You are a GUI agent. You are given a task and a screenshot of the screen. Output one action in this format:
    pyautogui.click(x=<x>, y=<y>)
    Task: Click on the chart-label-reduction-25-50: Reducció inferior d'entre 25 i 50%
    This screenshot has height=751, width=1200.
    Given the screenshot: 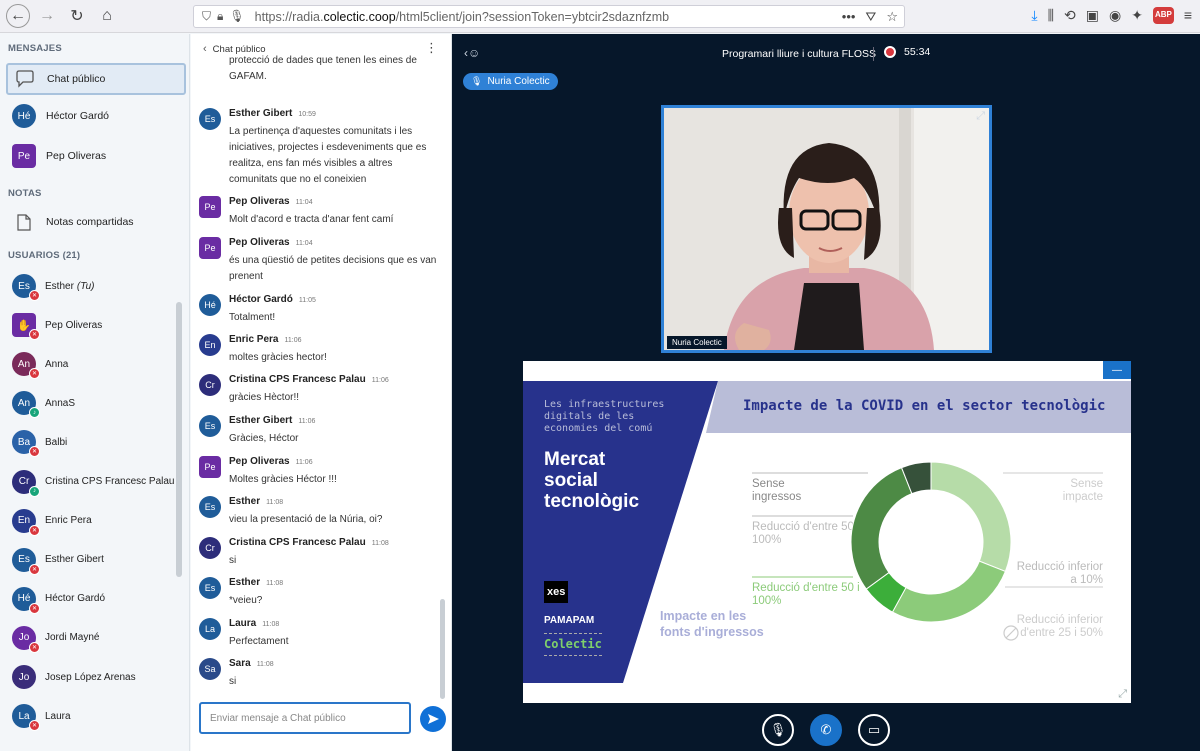 What is the action you would take?
    pyautogui.click(x=1059, y=626)
    